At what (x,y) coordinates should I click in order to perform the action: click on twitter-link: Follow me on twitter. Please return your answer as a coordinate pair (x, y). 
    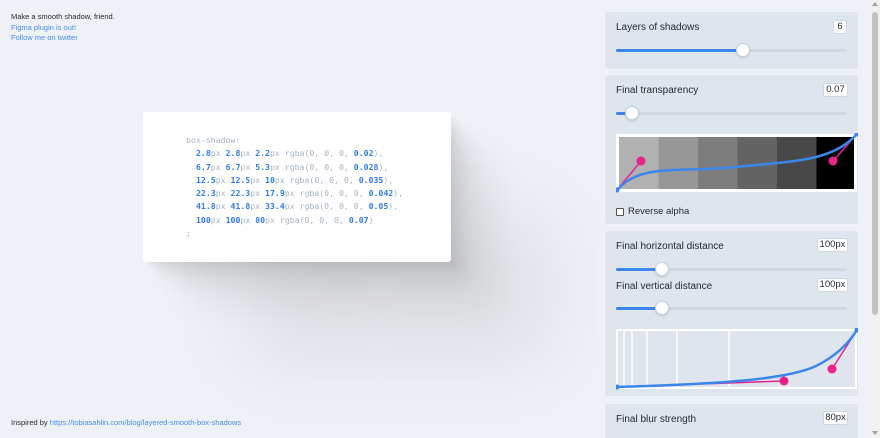
    Looking at the image, I should click on (63, 38).